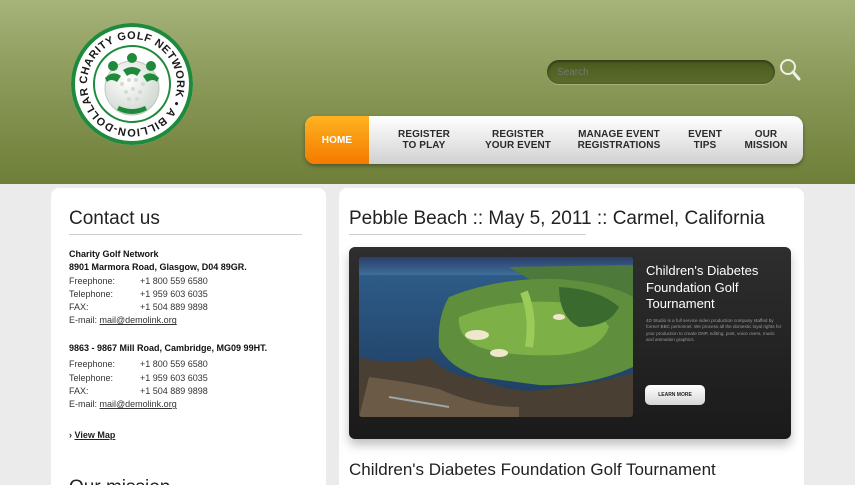 This screenshot has height=485, width=855. Describe the element at coordinates (661, 72) in the screenshot. I see `search-input` at that location.